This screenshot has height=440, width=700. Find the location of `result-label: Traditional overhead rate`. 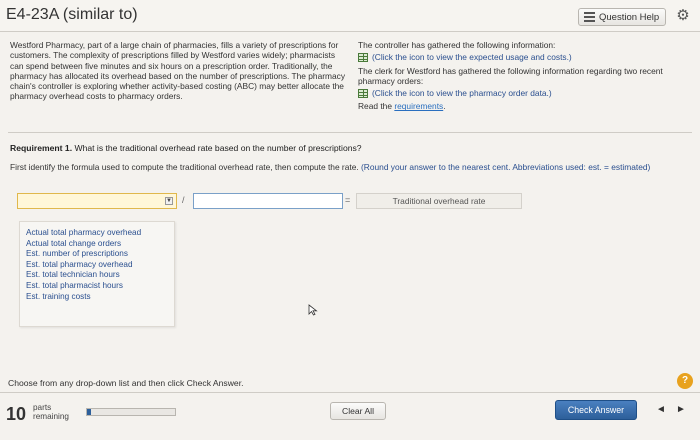

result-label: Traditional overhead rate is located at coordinates (439, 201).